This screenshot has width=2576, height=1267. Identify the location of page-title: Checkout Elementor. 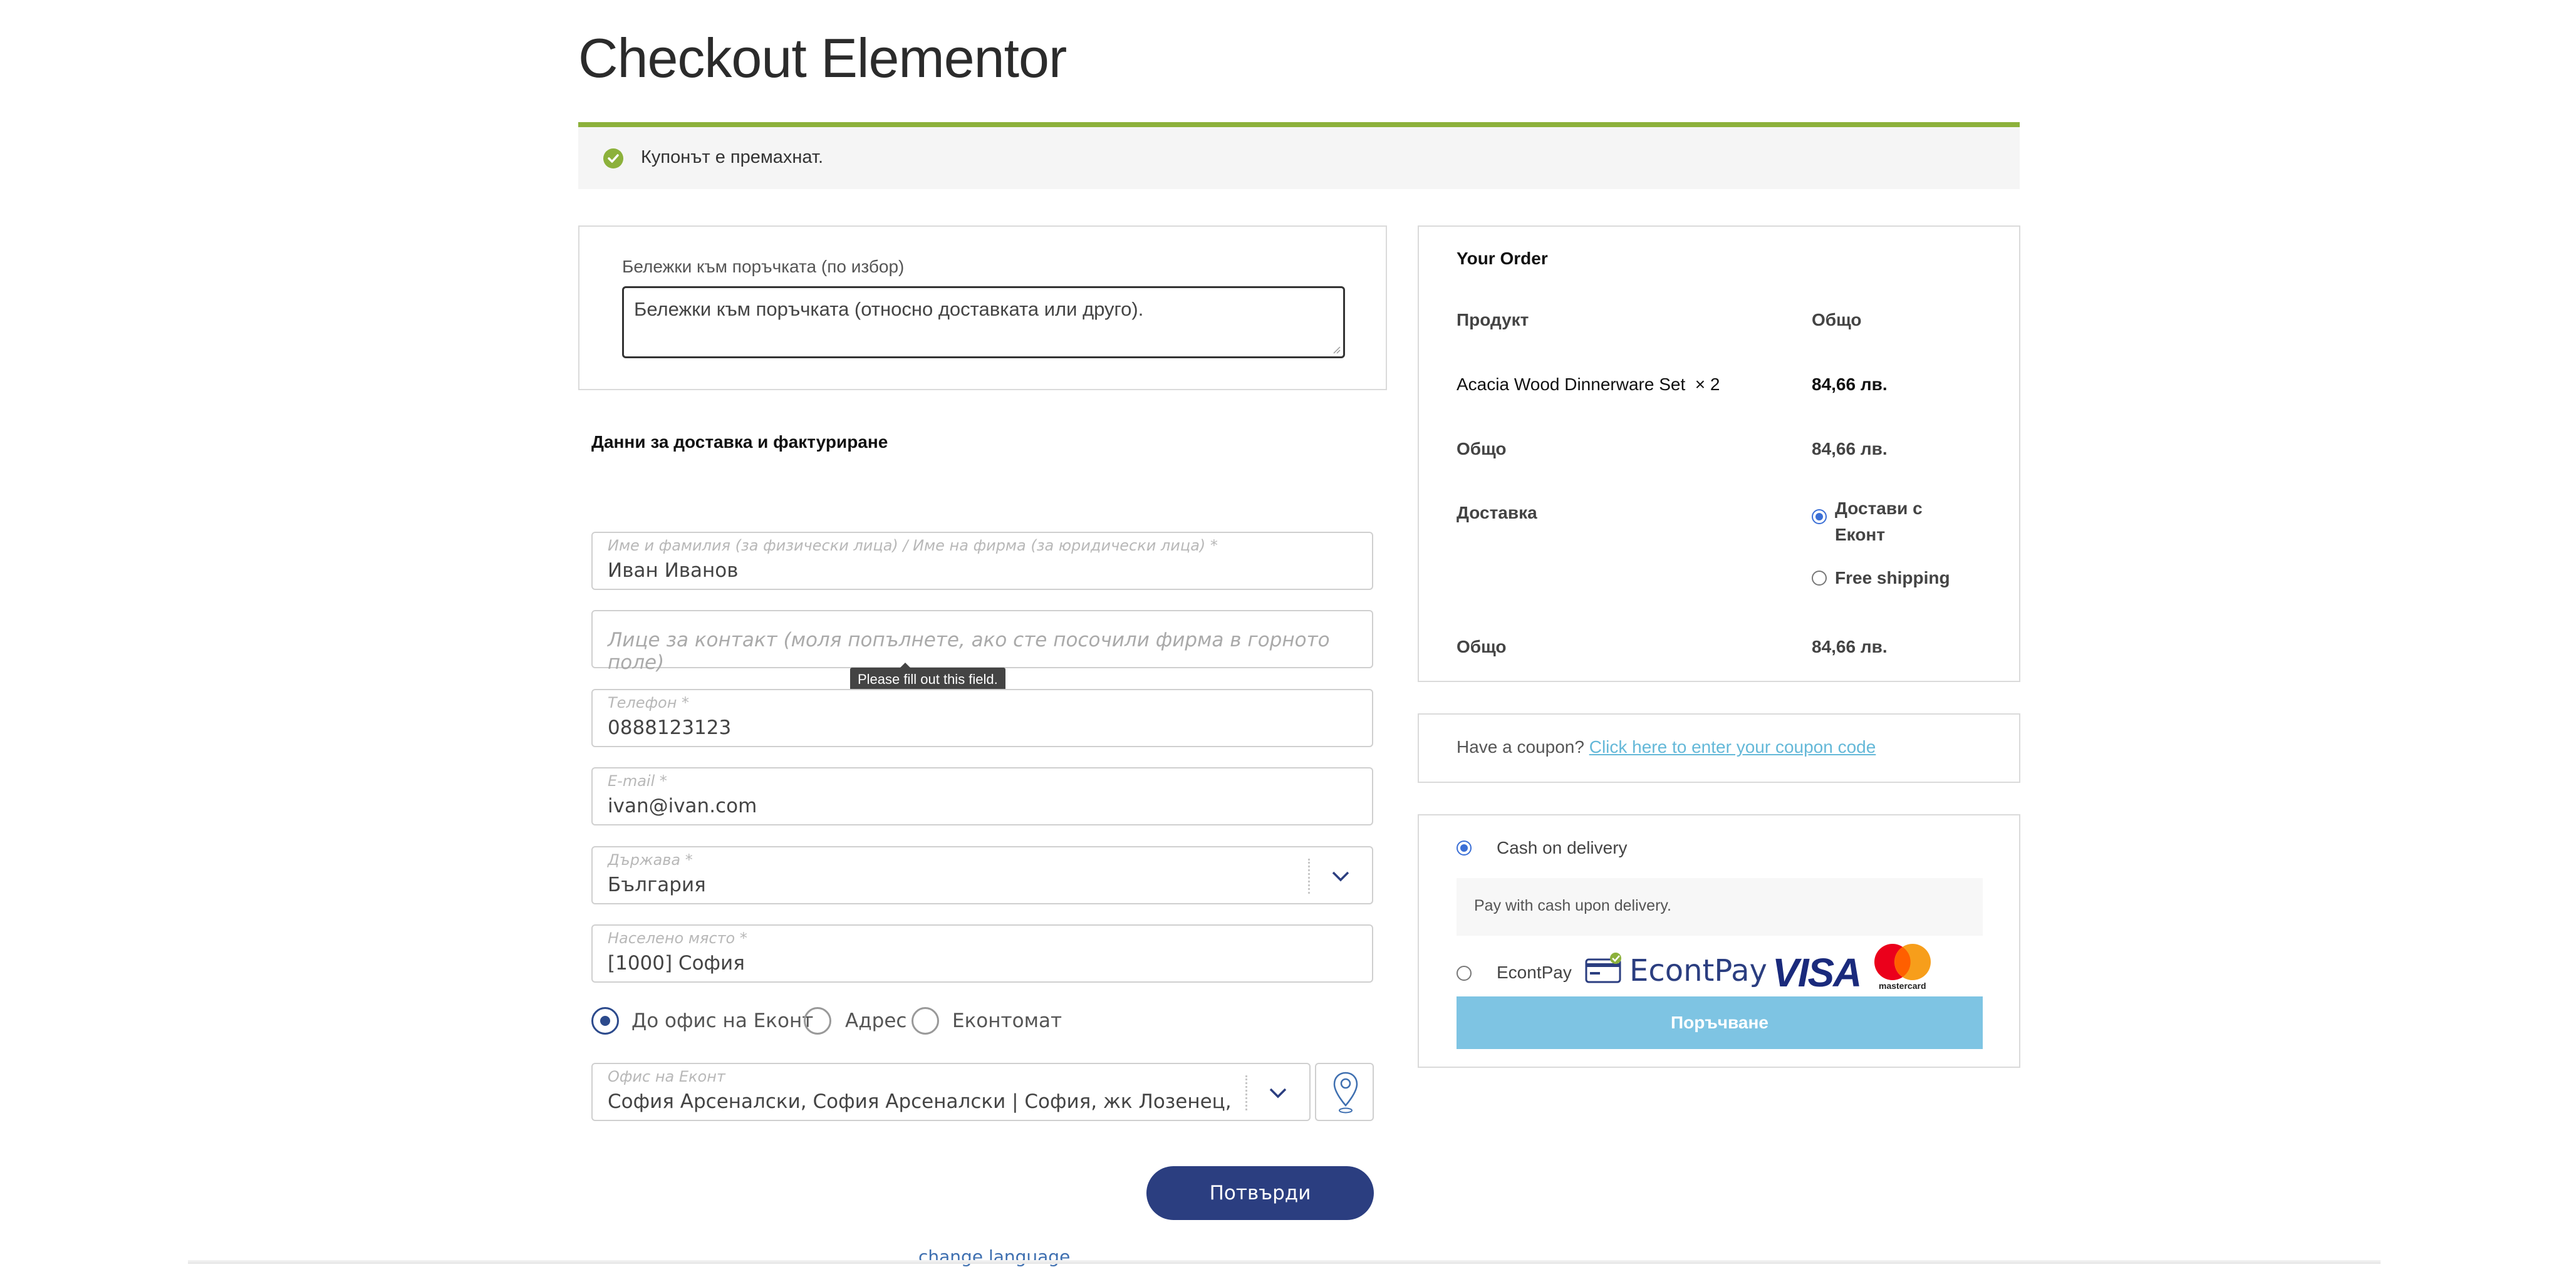
(822, 58).